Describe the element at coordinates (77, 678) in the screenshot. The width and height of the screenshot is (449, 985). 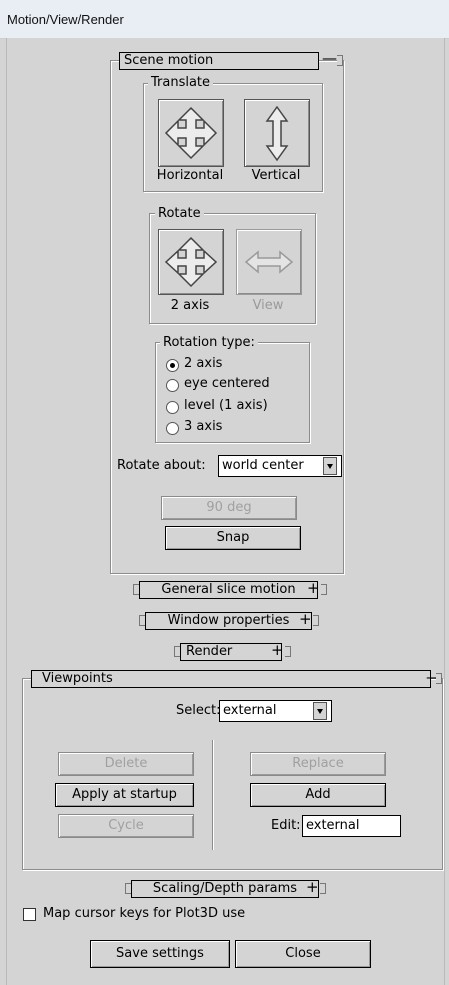
I see `viewpoints-header-label: Viewpoints` at that location.